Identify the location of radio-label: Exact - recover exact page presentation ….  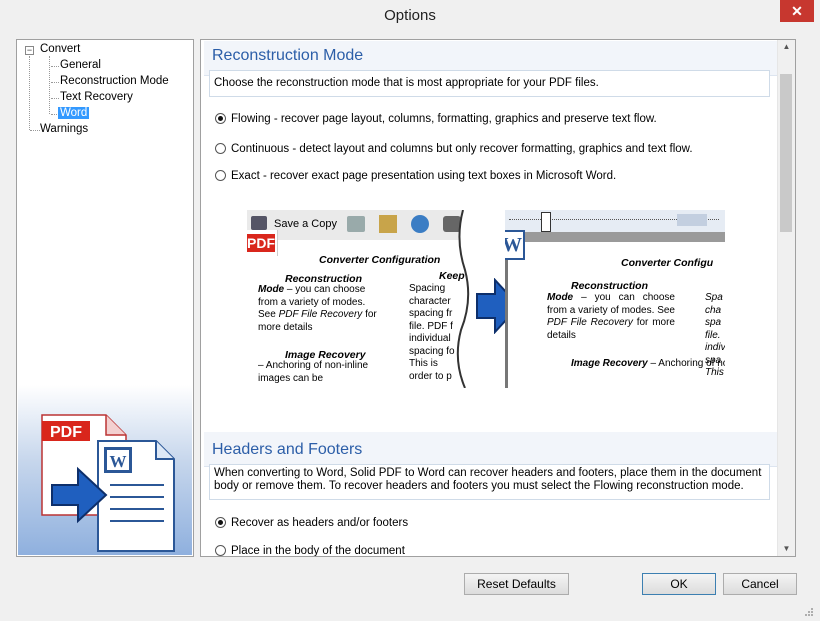
(424, 176).